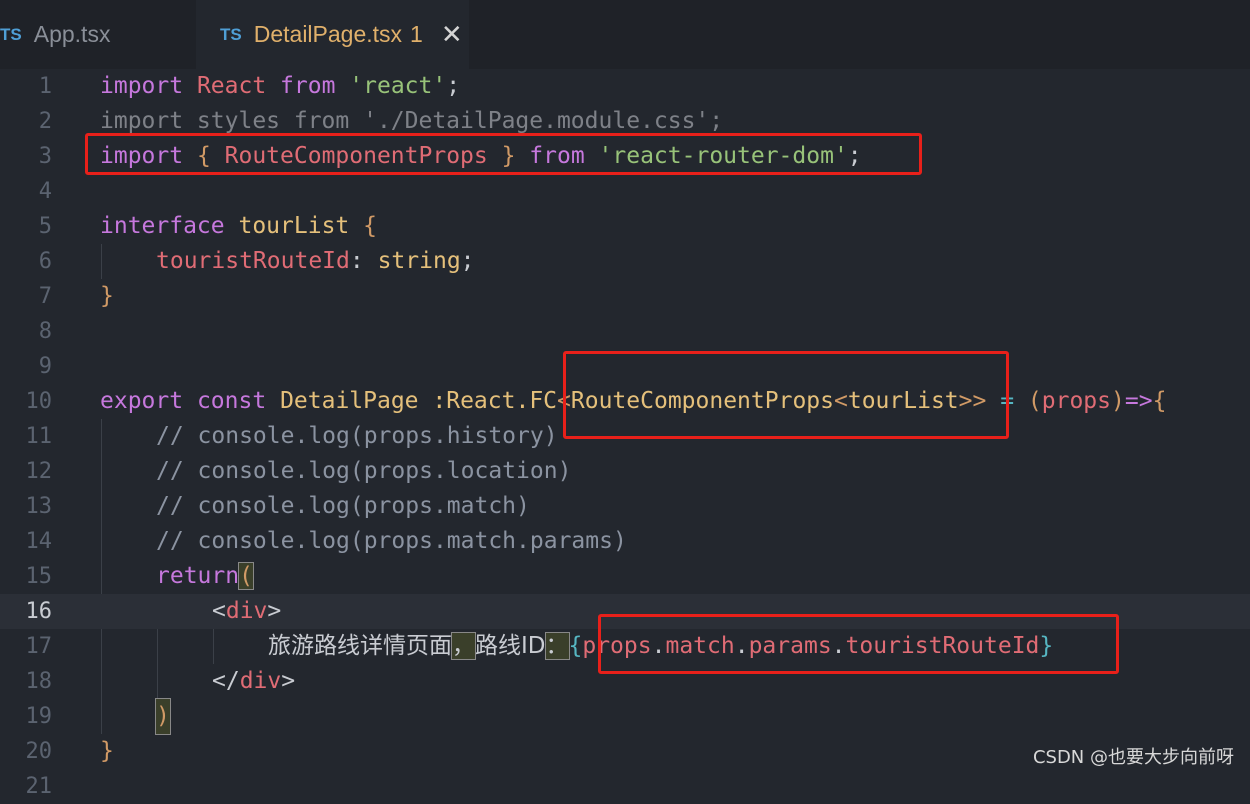 This screenshot has width=1250, height=804. What do you see at coordinates (39, 751) in the screenshot?
I see `line-number: 20` at bounding box center [39, 751].